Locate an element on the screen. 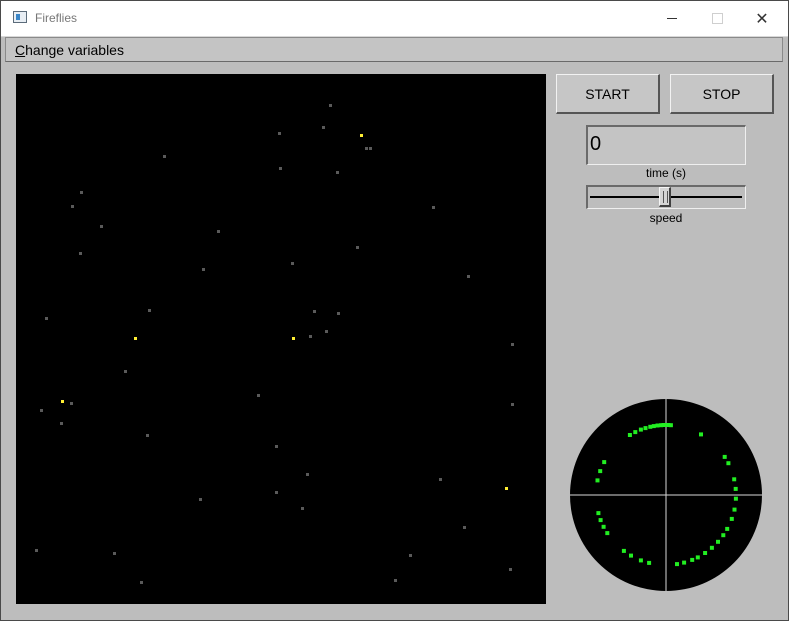 The image size is (789, 621). menu-bar: Change variables is located at coordinates (394, 49).